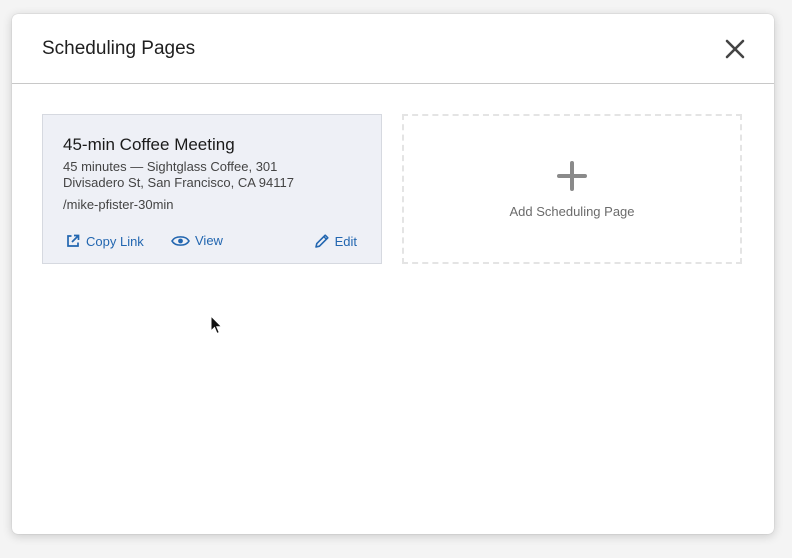  I want to click on pencil-icon, so click(321, 241).